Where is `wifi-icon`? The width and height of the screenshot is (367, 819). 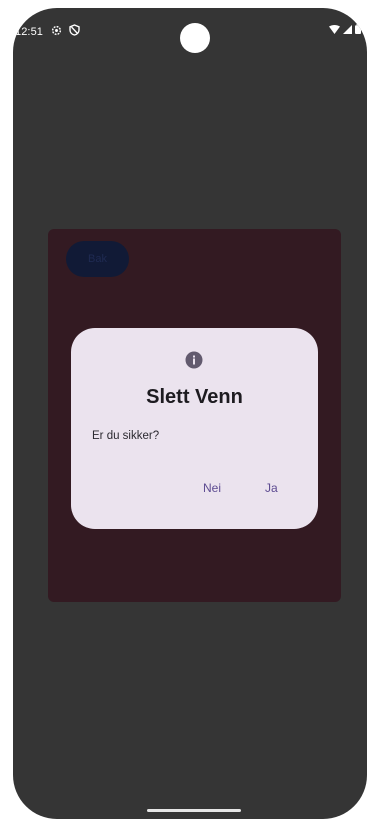
wifi-icon is located at coordinates (334, 30).